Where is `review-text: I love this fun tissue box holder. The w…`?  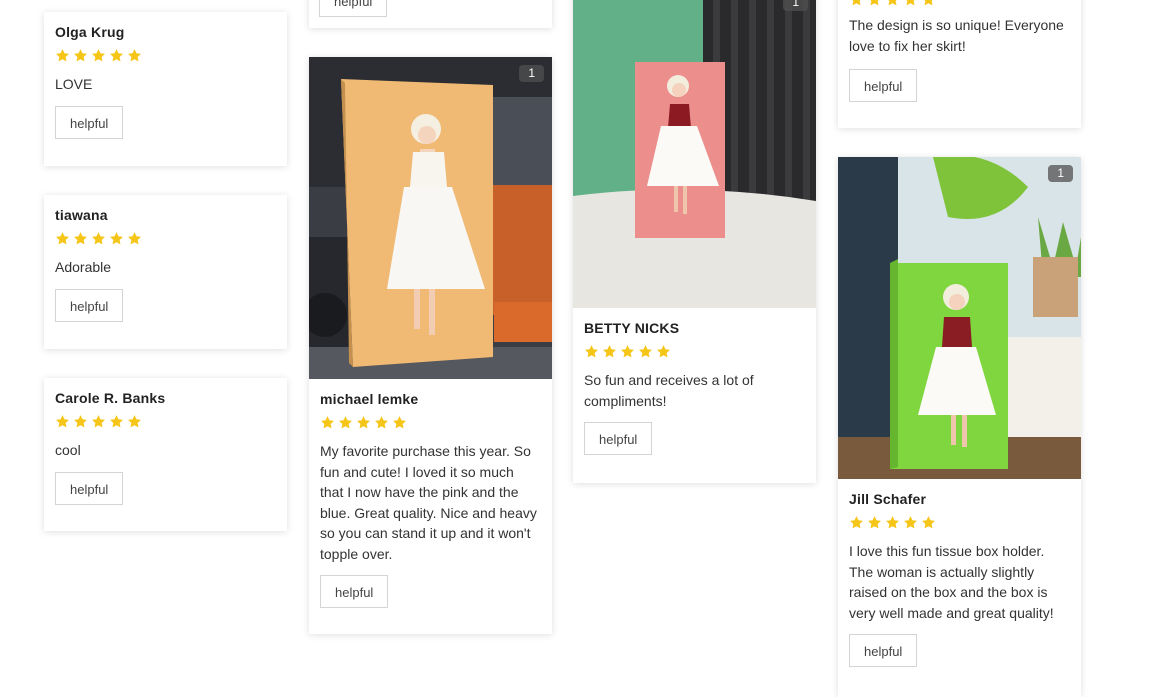 review-text: I love this fun tissue box holder. The w… is located at coordinates (951, 582).